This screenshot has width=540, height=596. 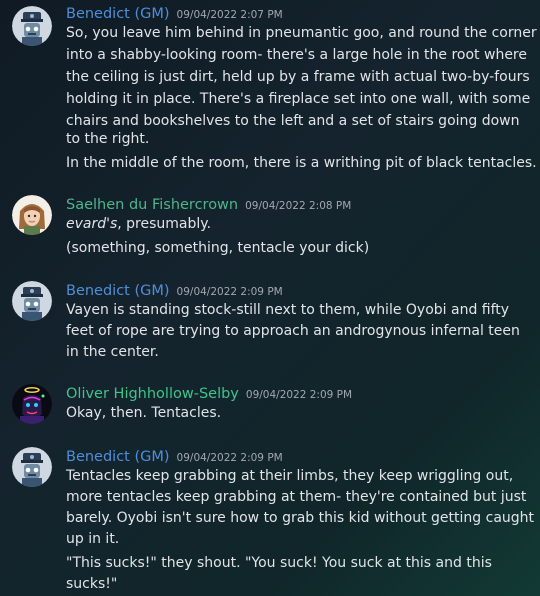 What do you see at coordinates (93, 539) in the screenshot?
I see `message-text: up in it.` at bounding box center [93, 539].